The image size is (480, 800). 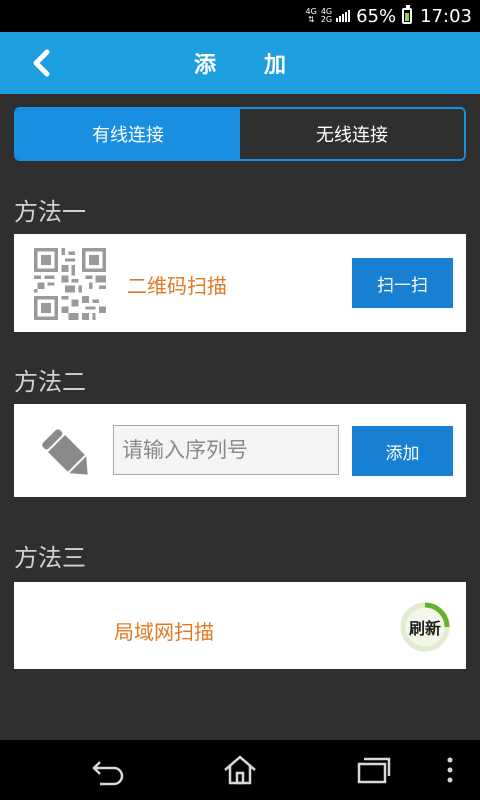 I want to click on chevron-left-icon, so click(x=41, y=63).